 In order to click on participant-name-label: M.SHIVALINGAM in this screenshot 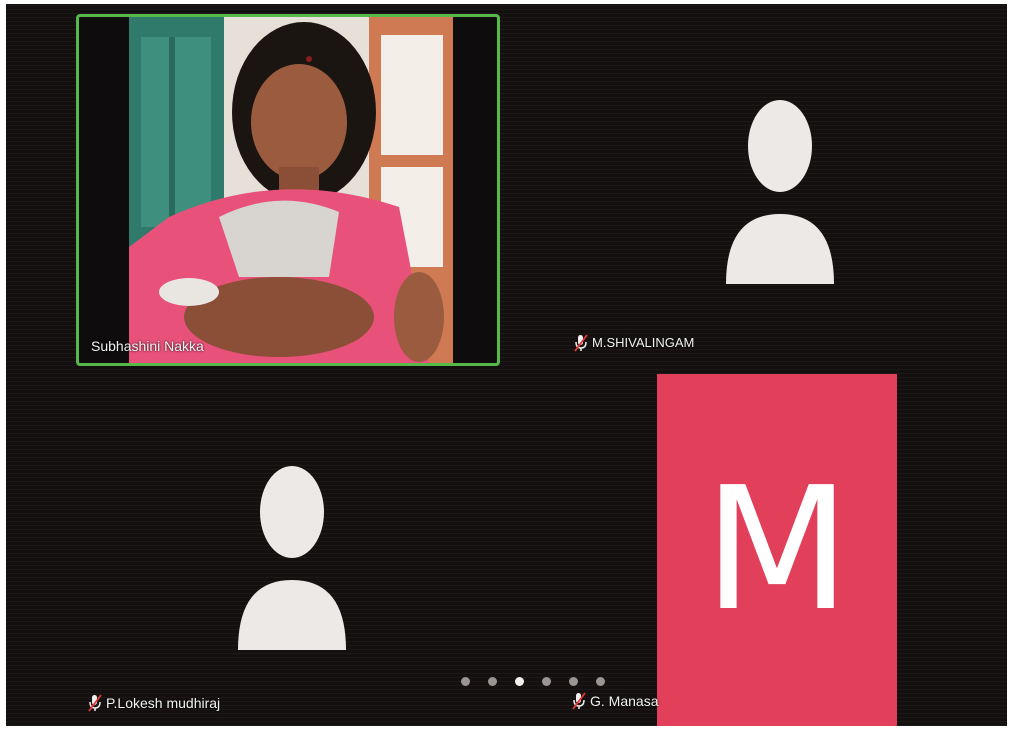, I will do `click(634, 343)`.